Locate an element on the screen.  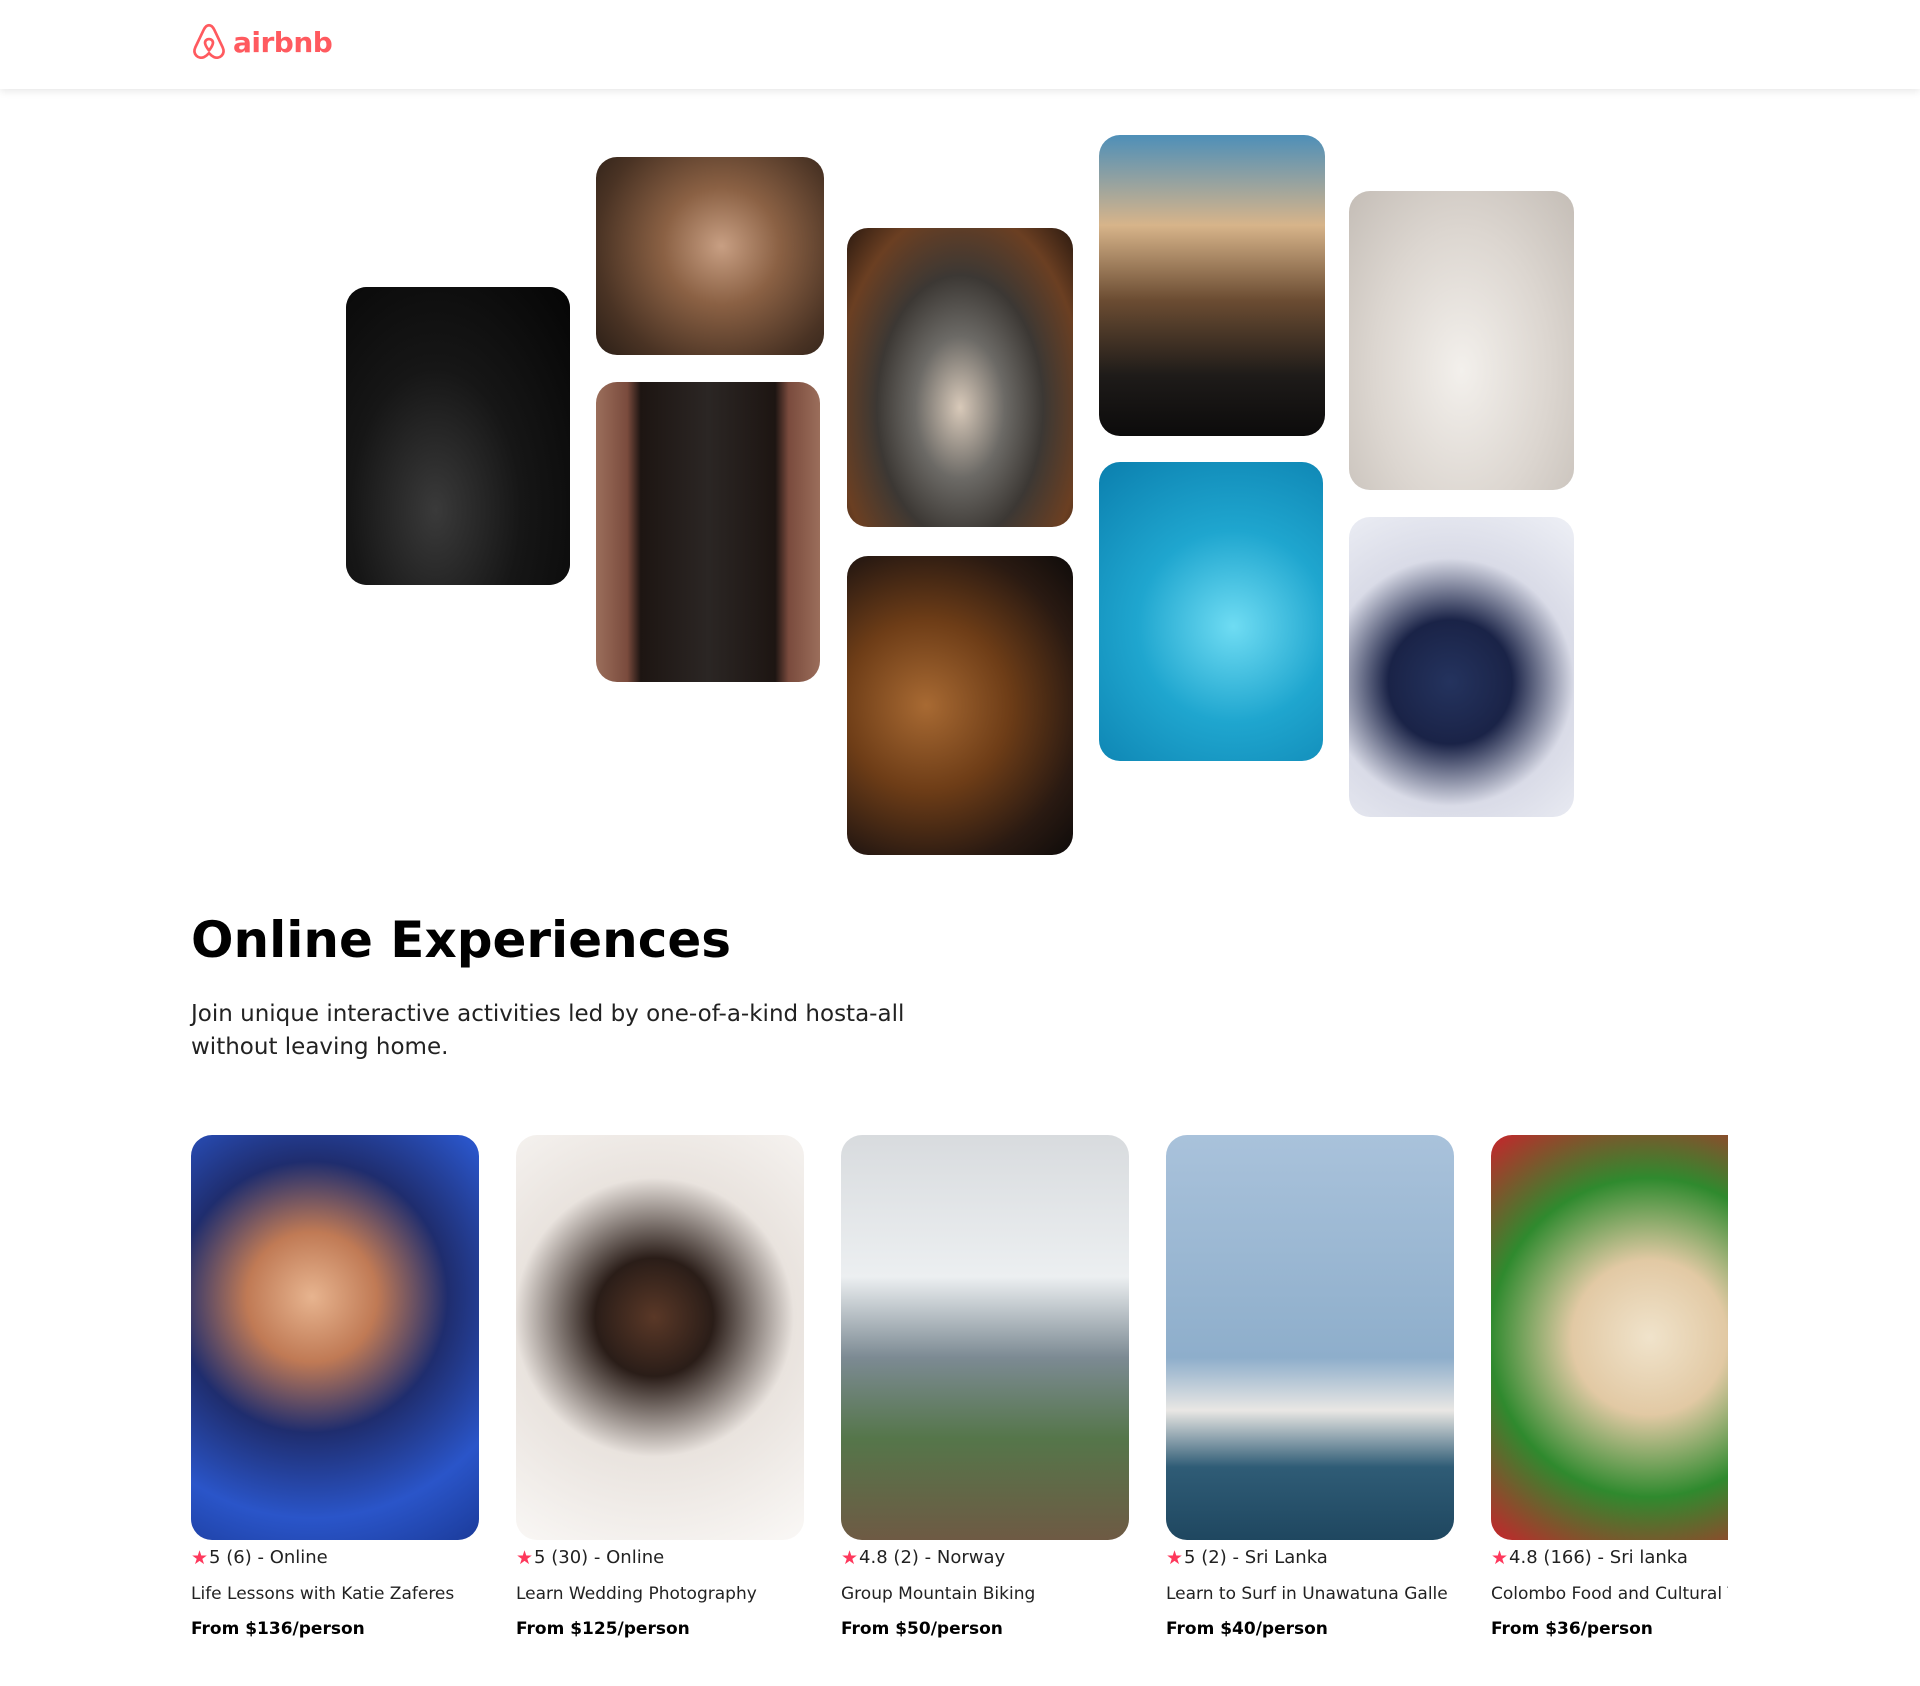
card-price: From $125/person is located at coordinates (603, 1629).